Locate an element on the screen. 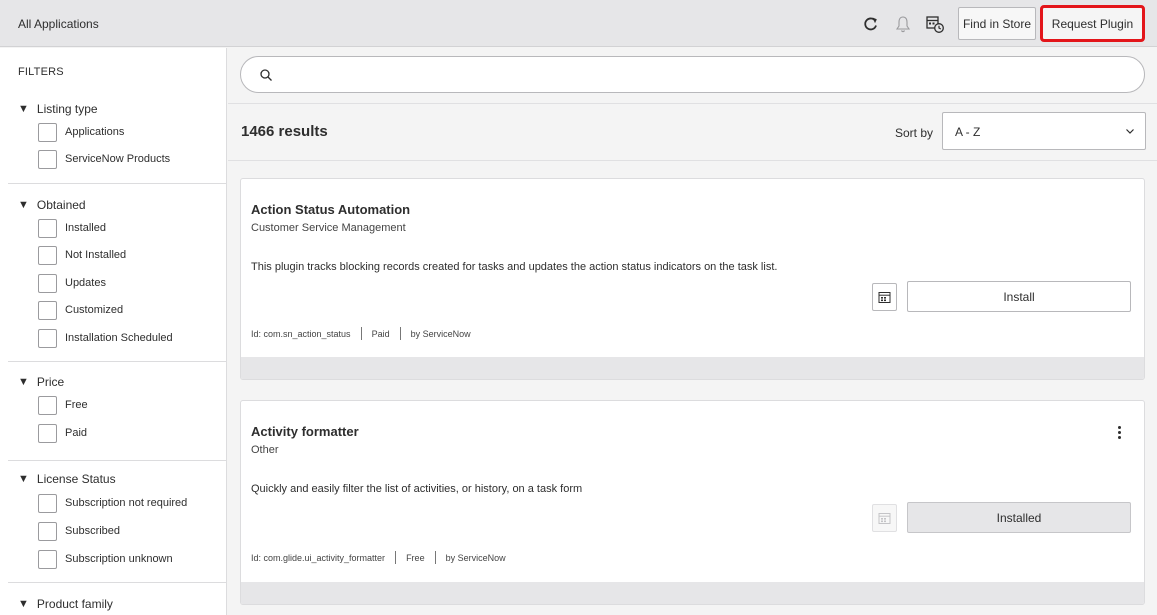  search-input is located at coordinates (705, 75).